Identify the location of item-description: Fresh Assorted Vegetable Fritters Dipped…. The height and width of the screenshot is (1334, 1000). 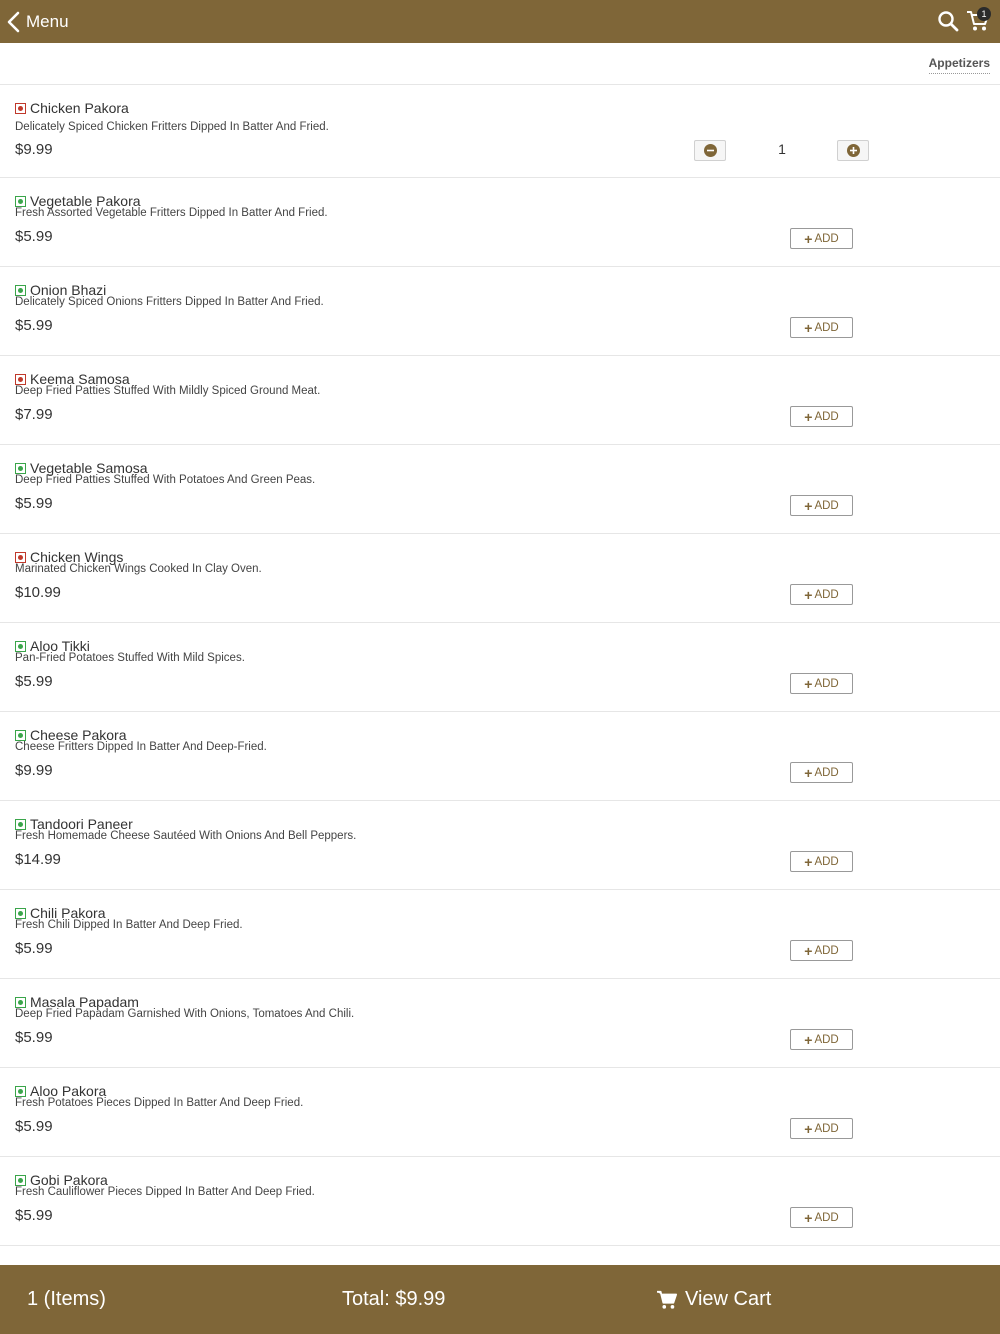
(171, 213).